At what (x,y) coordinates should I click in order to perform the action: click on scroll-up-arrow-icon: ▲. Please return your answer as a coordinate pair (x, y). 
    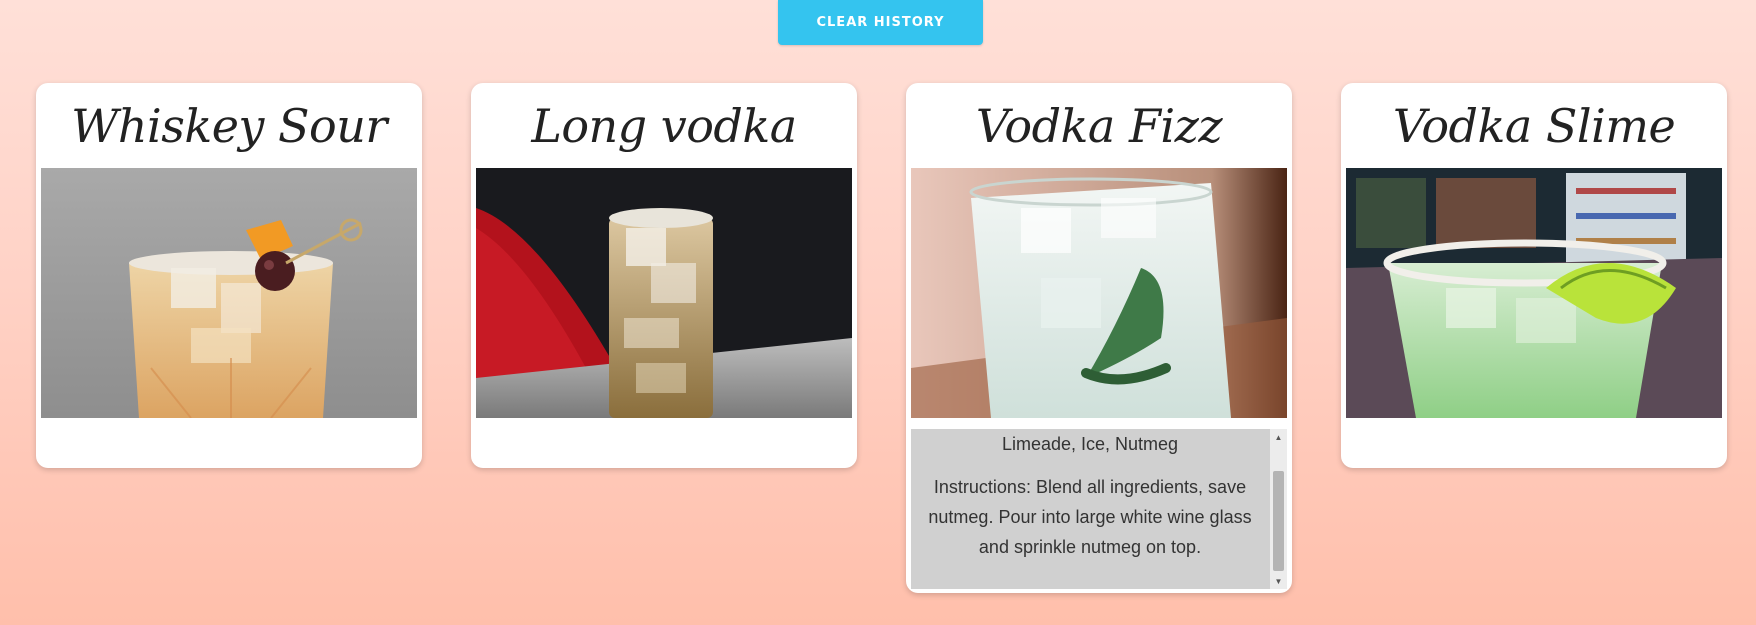
    Looking at the image, I should click on (1278, 437).